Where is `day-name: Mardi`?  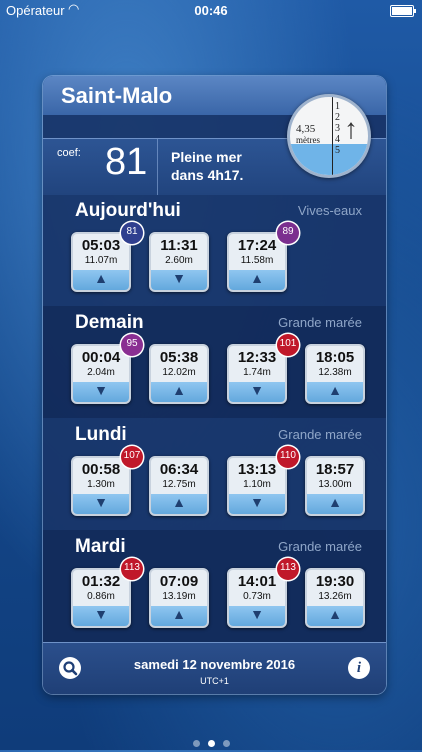
day-name: Mardi is located at coordinates (100, 546).